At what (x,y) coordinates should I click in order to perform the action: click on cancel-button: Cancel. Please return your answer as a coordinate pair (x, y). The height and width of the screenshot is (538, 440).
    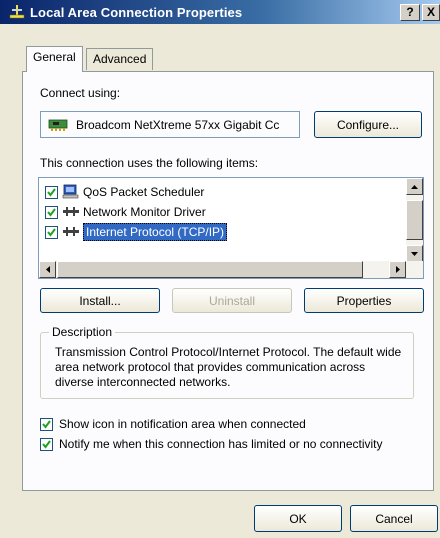
    Looking at the image, I should click on (394, 518).